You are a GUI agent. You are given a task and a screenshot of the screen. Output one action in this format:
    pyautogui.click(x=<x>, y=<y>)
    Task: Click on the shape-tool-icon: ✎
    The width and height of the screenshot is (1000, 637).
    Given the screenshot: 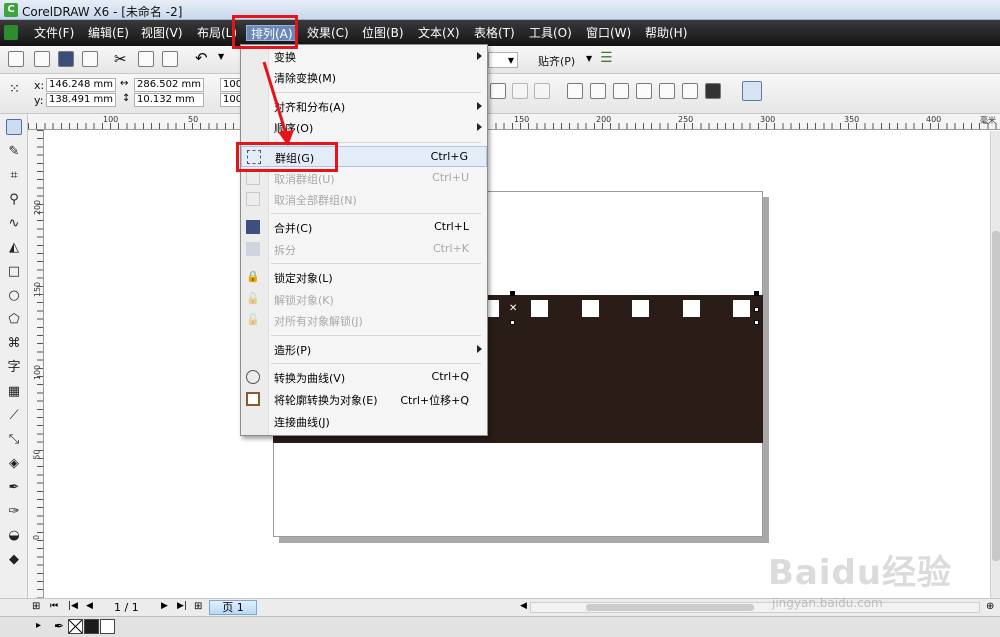 What is the action you would take?
    pyautogui.click(x=14, y=152)
    